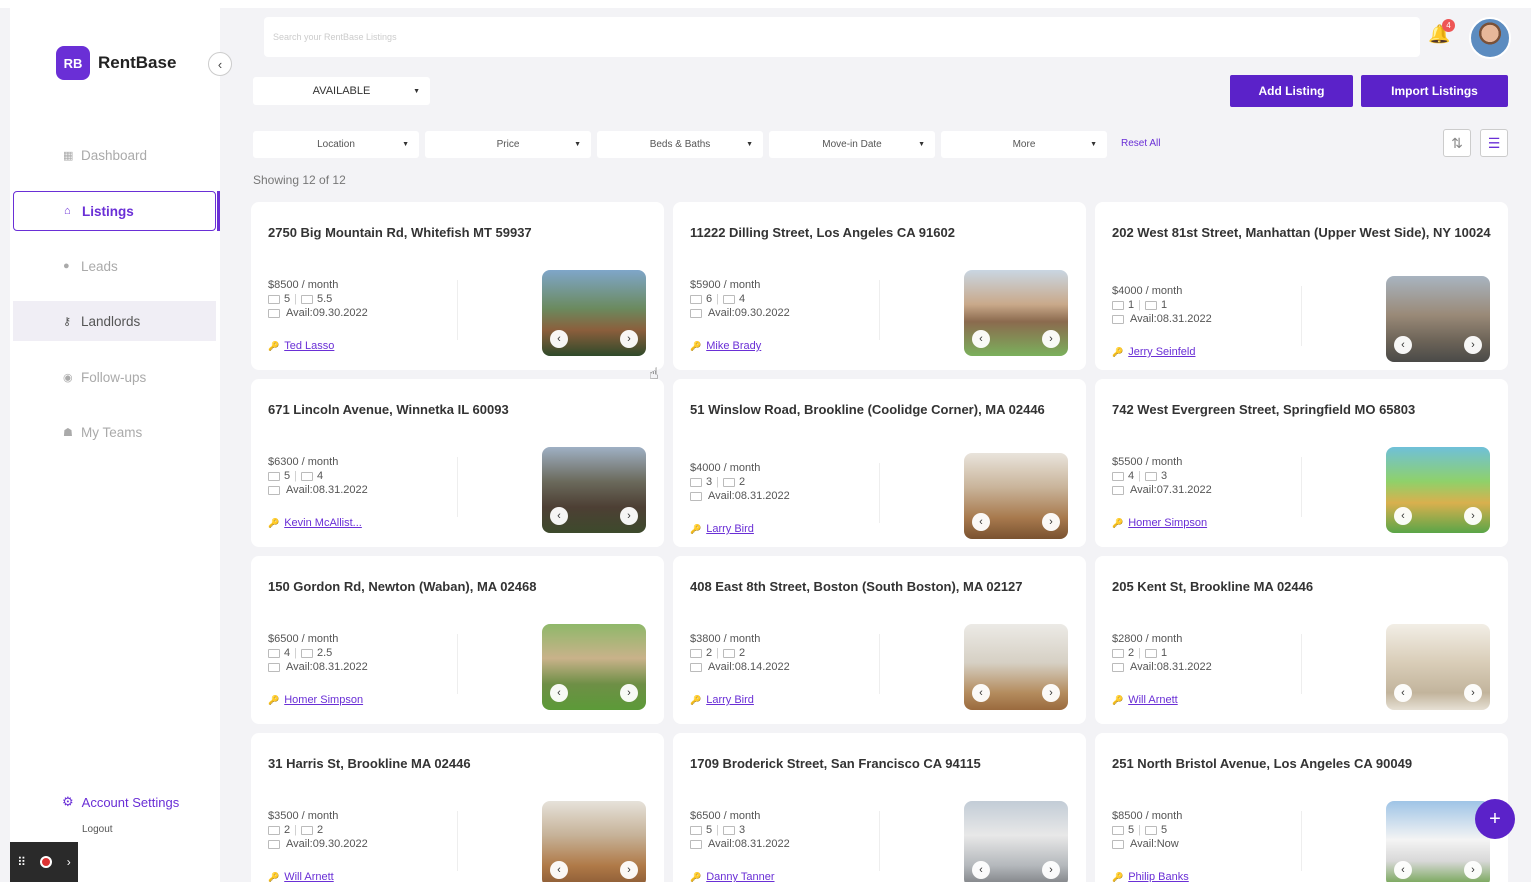 Image resolution: width=1531 pixels, height=882 pixels. Describe the element at coordinates (1490, 38) in the screenshot. I see `avatar` at that location.